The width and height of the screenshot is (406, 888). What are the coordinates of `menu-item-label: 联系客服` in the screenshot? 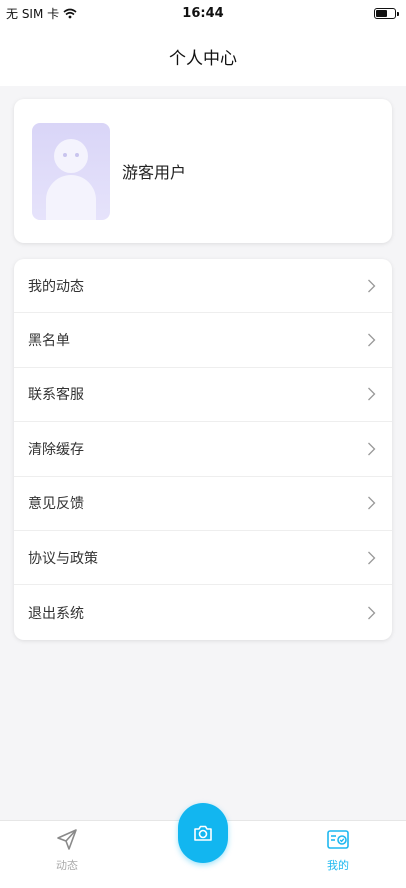 It's located at (56, 395).